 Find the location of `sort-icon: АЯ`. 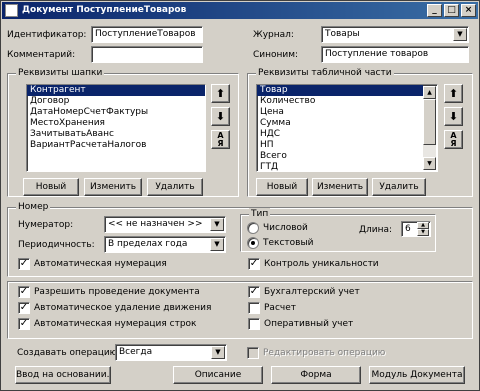

sort-icon: АЯ is located at coordinates (453, 139).